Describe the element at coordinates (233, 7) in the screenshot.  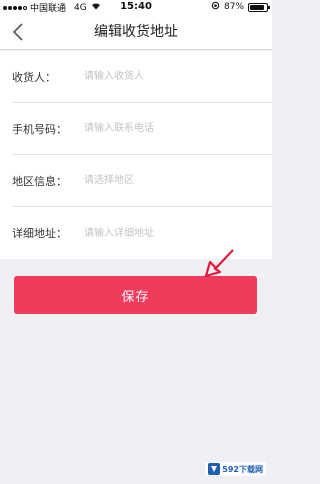
I see `battery-percent: 87%` at that location.